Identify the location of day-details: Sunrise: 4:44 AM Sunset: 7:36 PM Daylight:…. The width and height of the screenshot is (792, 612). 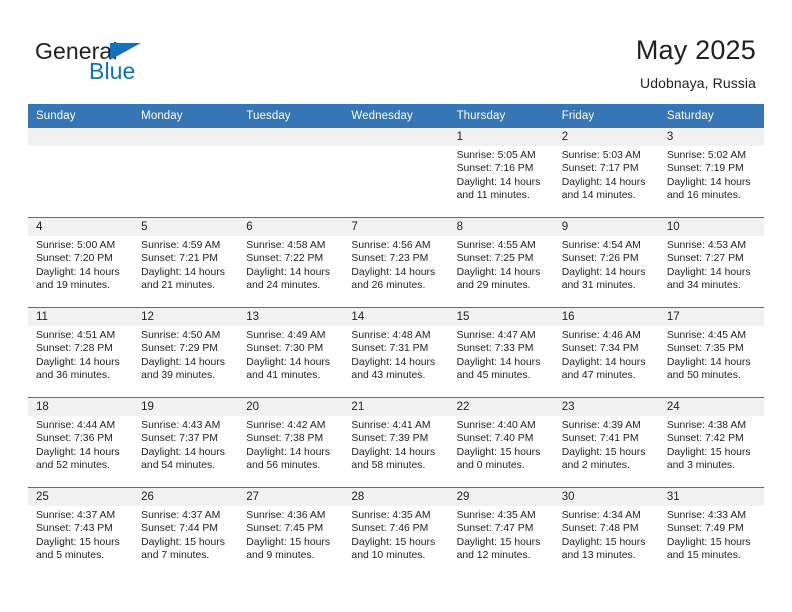
(80, 444).